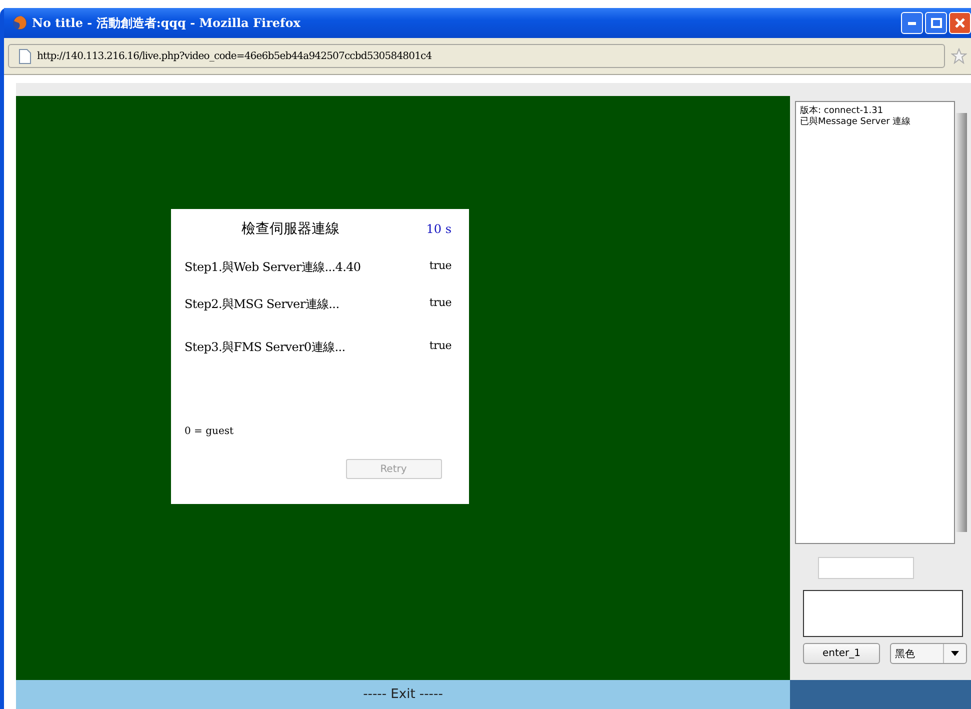 The width and height of the screenshot is (971, 709). Describe the element at coordinates (25, 56) in the screenshot. I see `page-icon` at that location.